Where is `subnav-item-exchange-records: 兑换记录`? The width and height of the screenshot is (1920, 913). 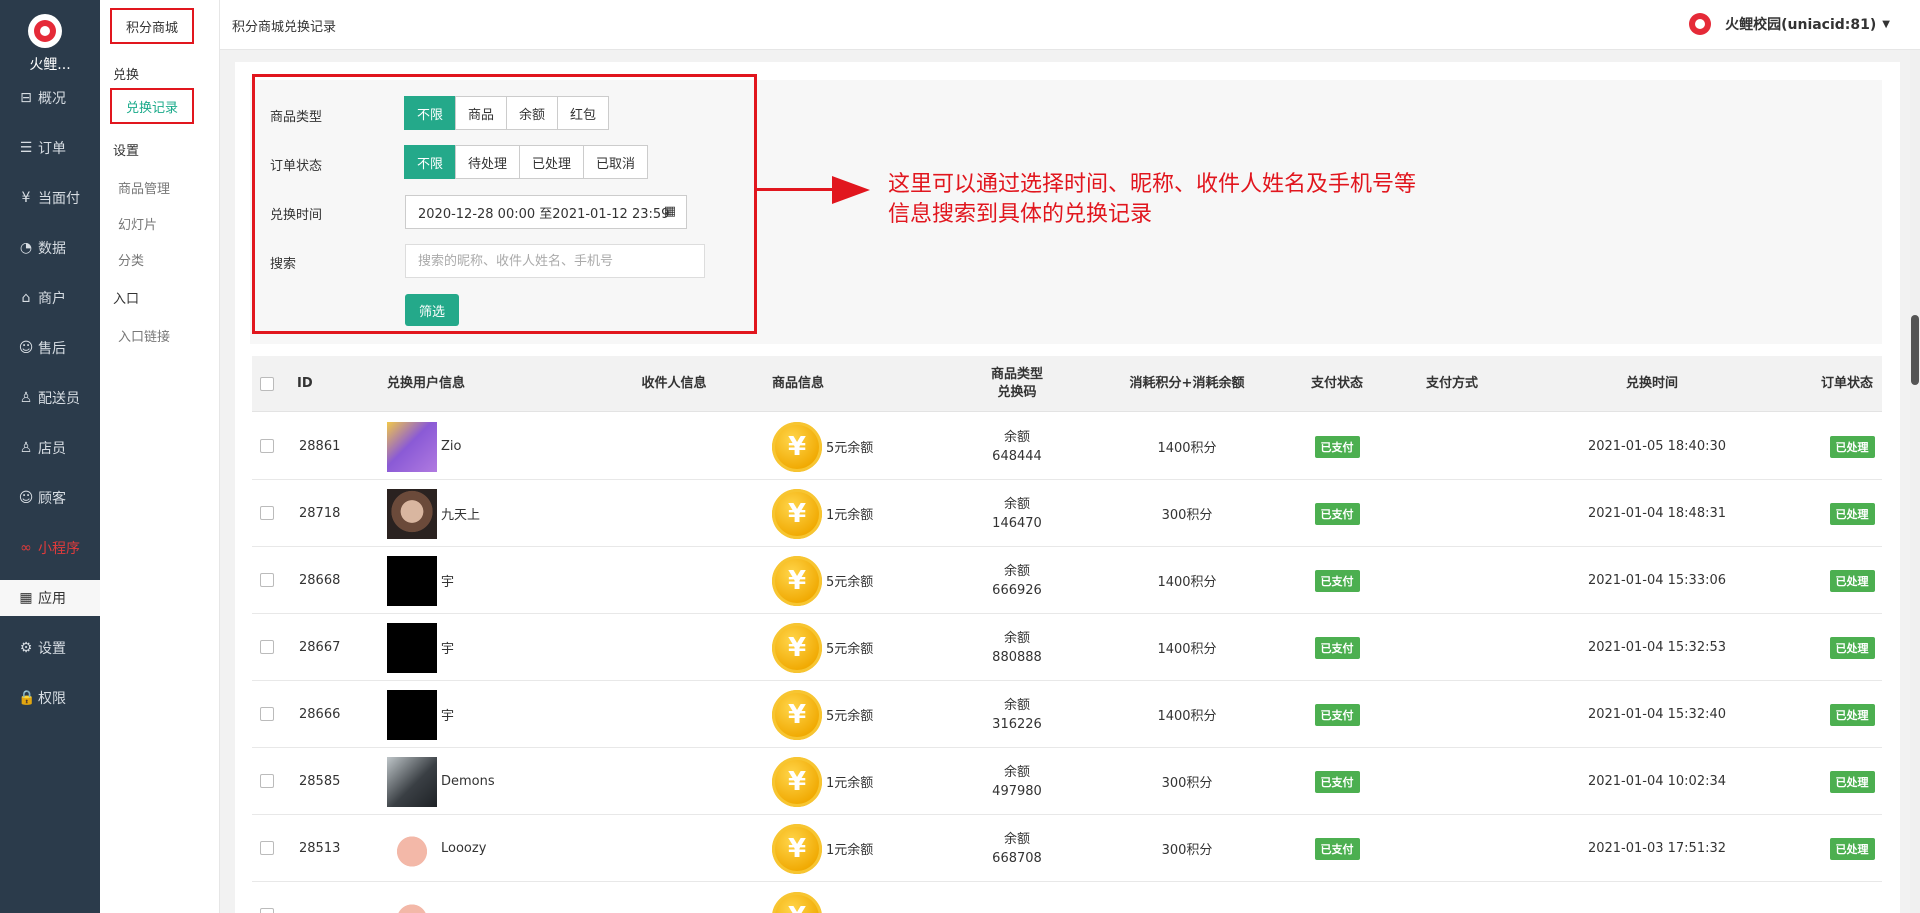
subnav-item-exchange-records: 兑换记录 is located at coordinates (152, 106).